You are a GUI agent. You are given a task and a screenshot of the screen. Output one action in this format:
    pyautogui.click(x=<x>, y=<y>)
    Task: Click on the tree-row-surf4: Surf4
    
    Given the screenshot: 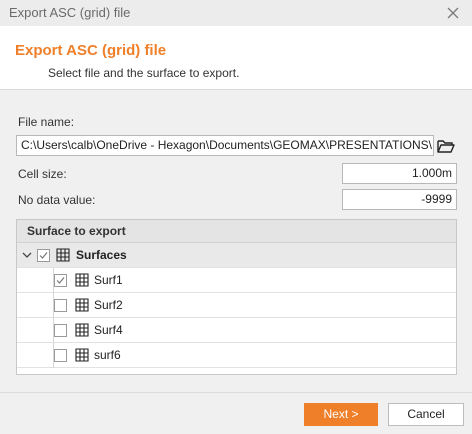 What is the action you would take?
    pyautogui.click(x=236, y=330)
    